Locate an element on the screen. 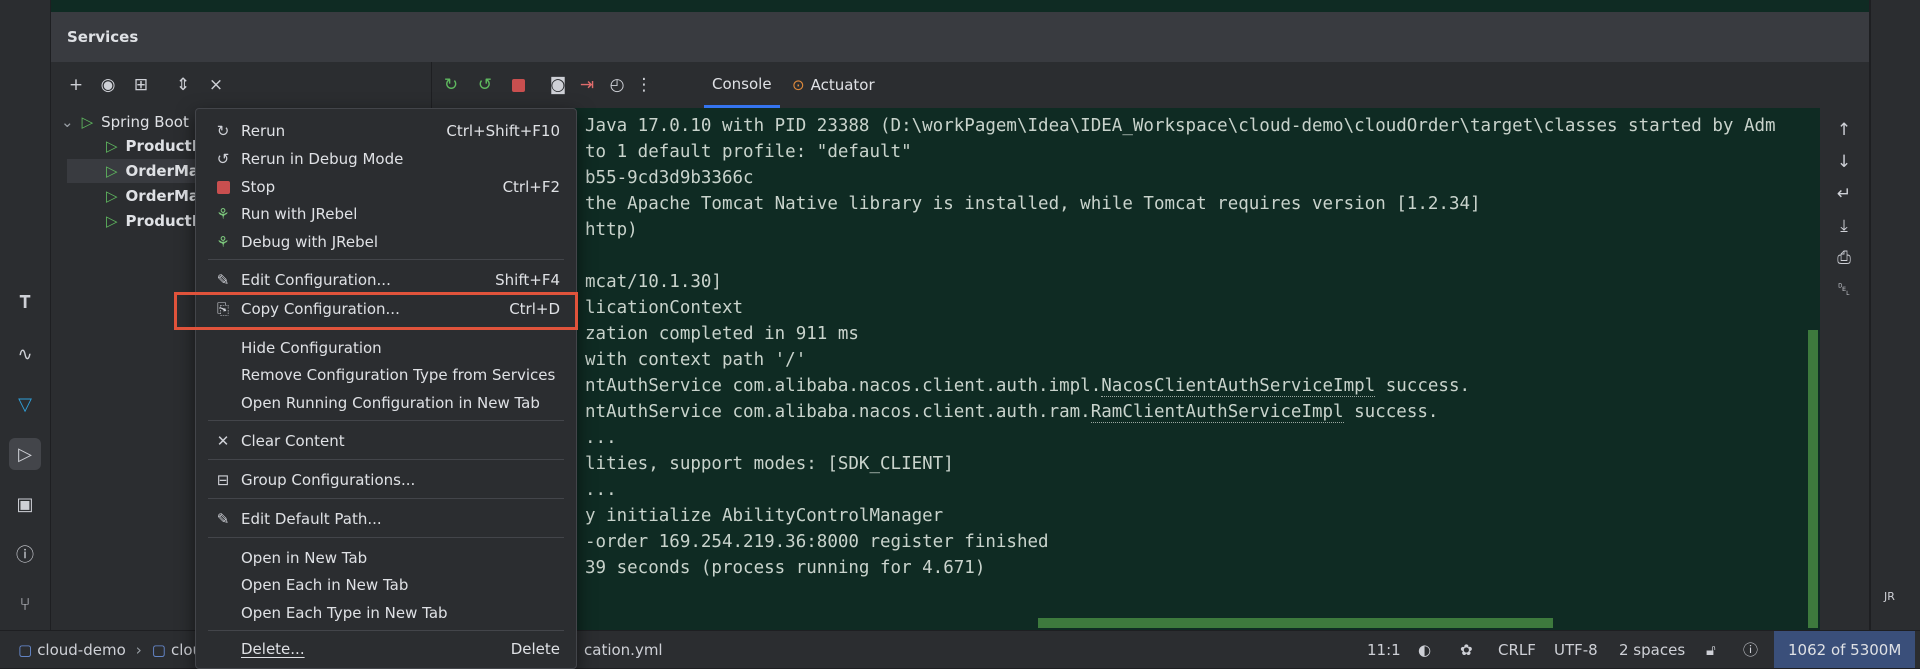 The height and width of the screenshot is (669, 1920). eye-icon: ◉ is located at coordinates (108, 85).